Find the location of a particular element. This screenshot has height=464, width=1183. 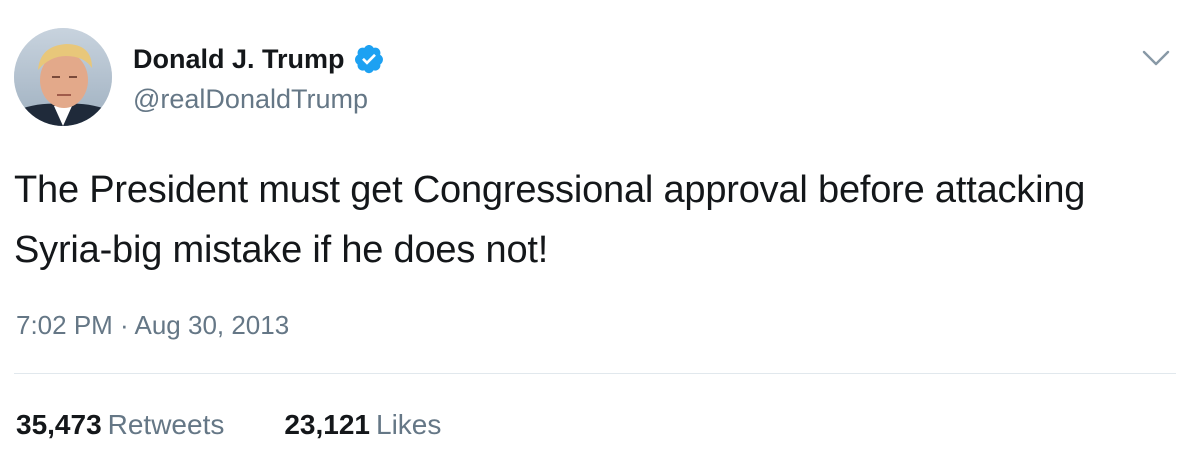

avatar-image is located at coordinates (63, 77).